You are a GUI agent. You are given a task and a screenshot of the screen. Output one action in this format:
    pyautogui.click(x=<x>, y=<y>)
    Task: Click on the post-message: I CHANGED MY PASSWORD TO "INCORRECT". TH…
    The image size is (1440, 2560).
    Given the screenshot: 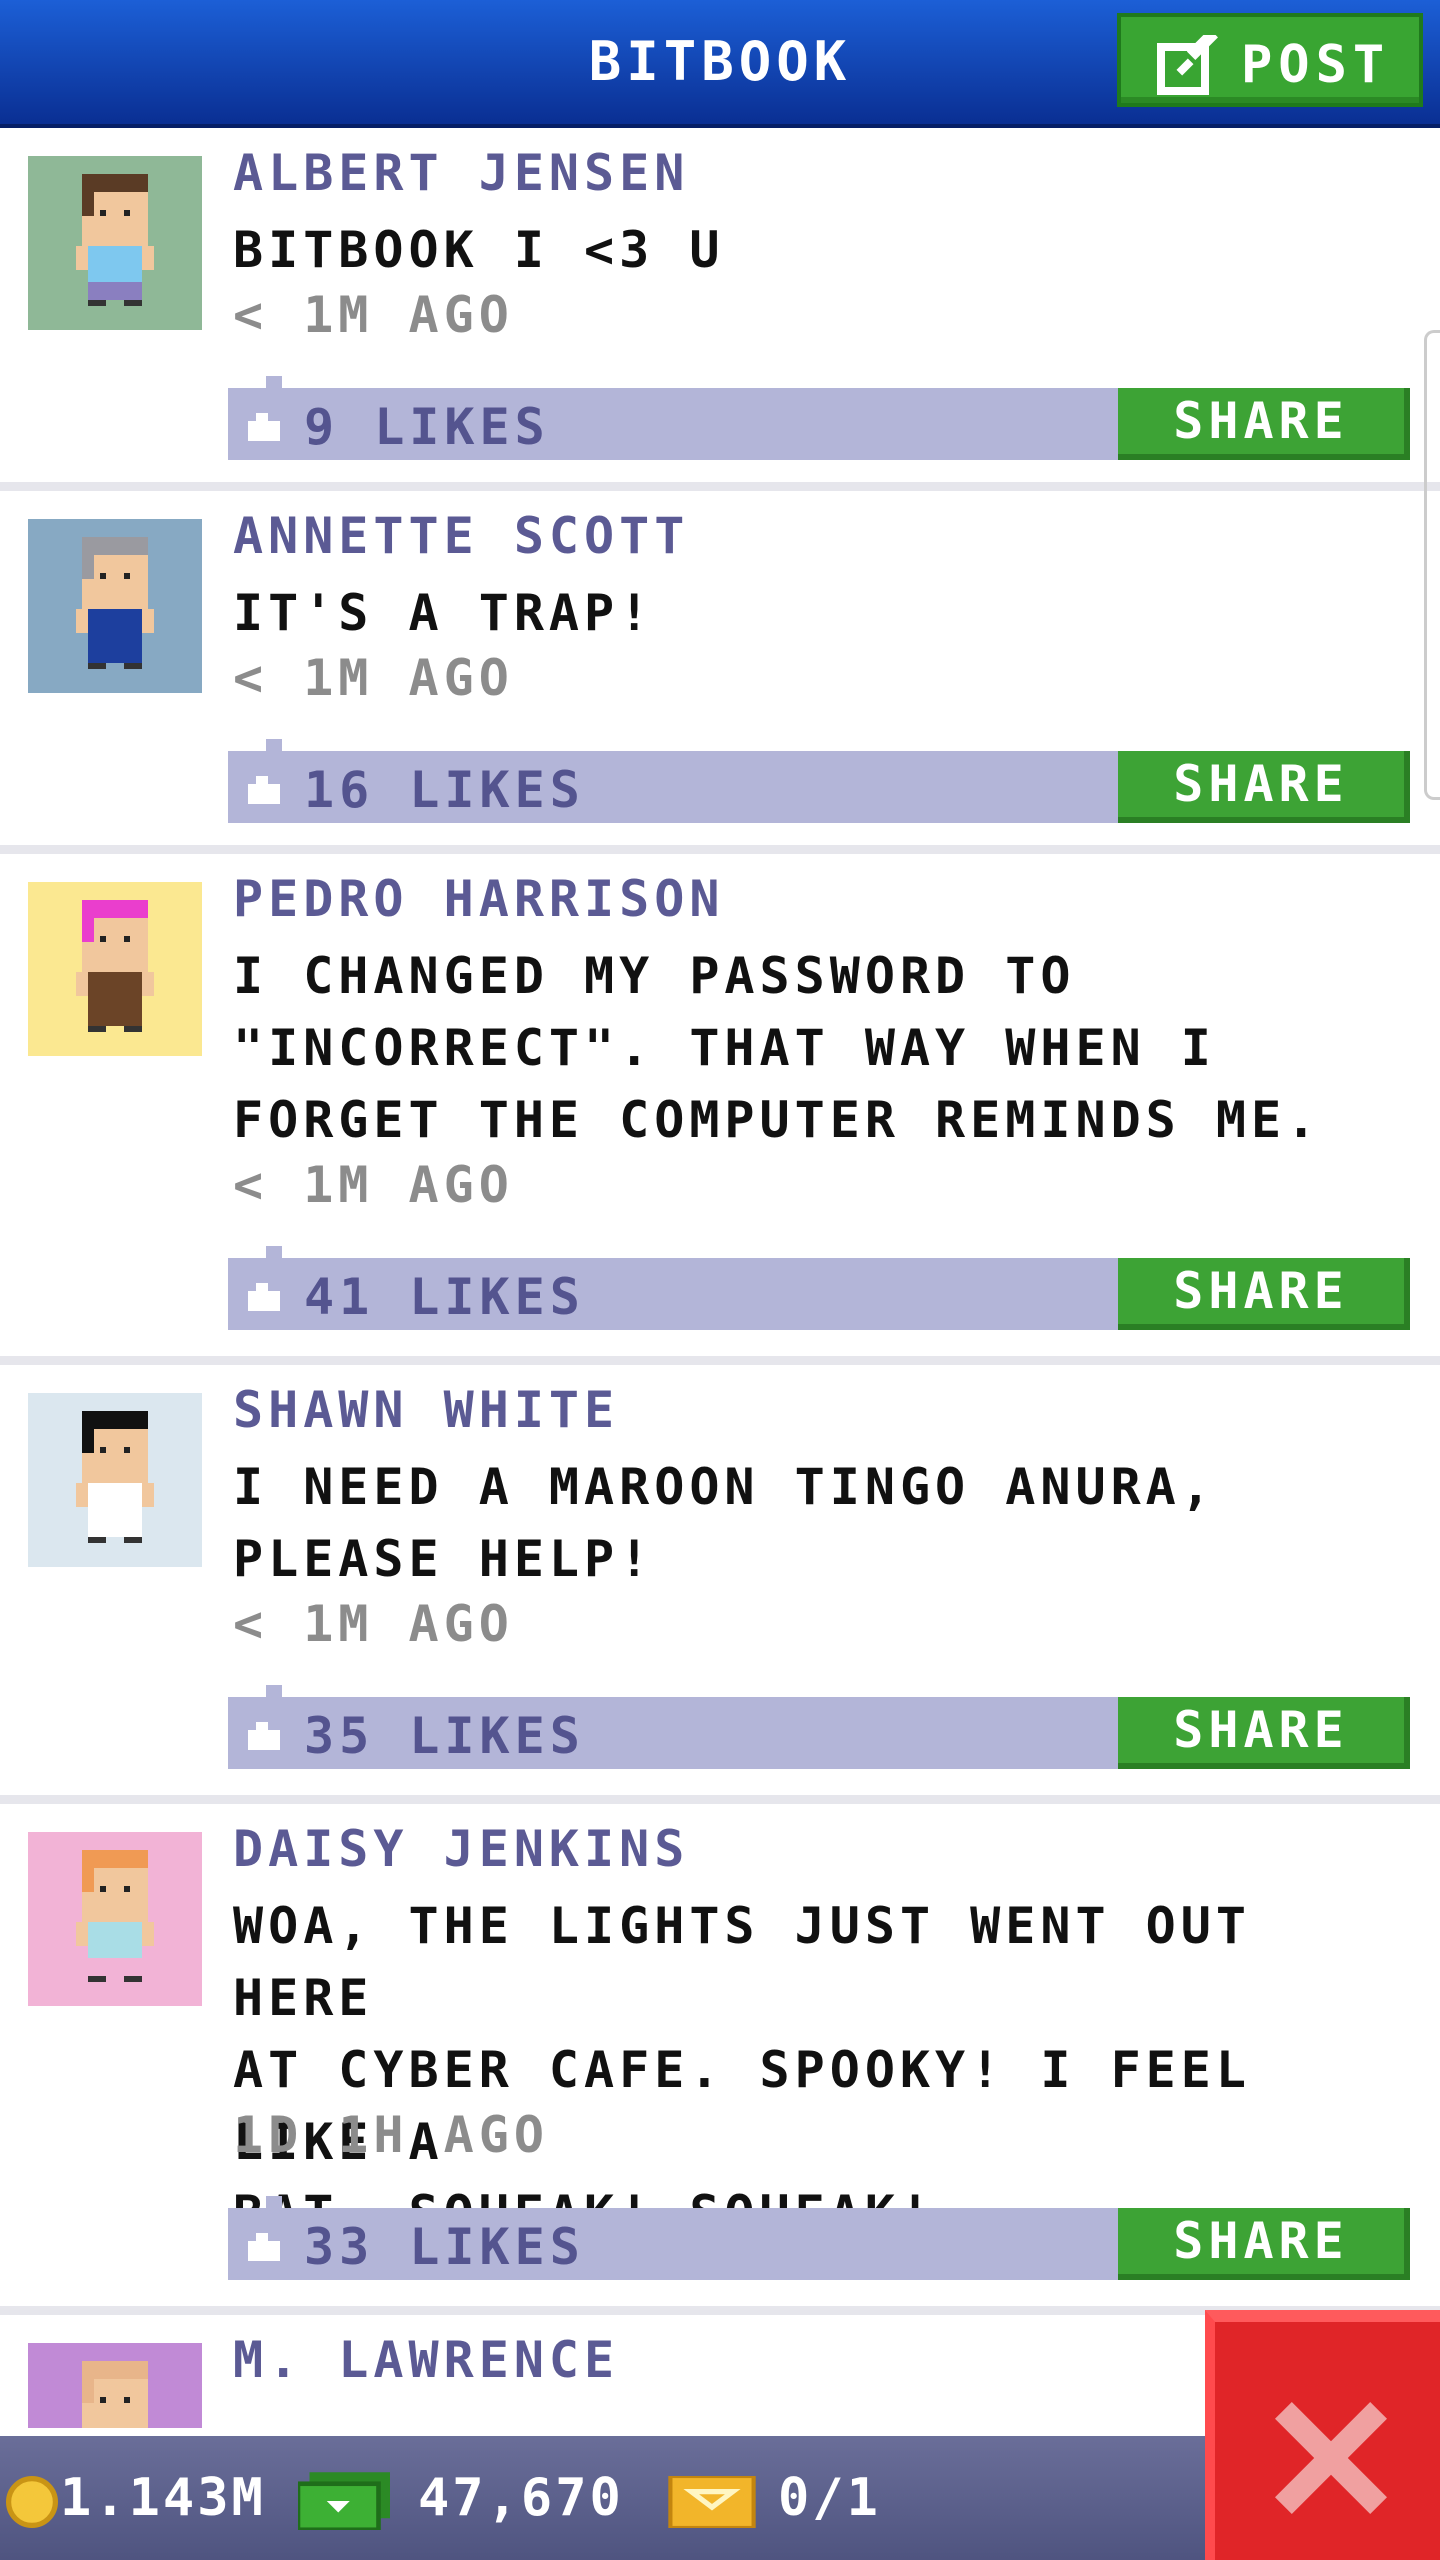 What is the action you would take?
    pyautogui.click(x=777, y=1048)
    